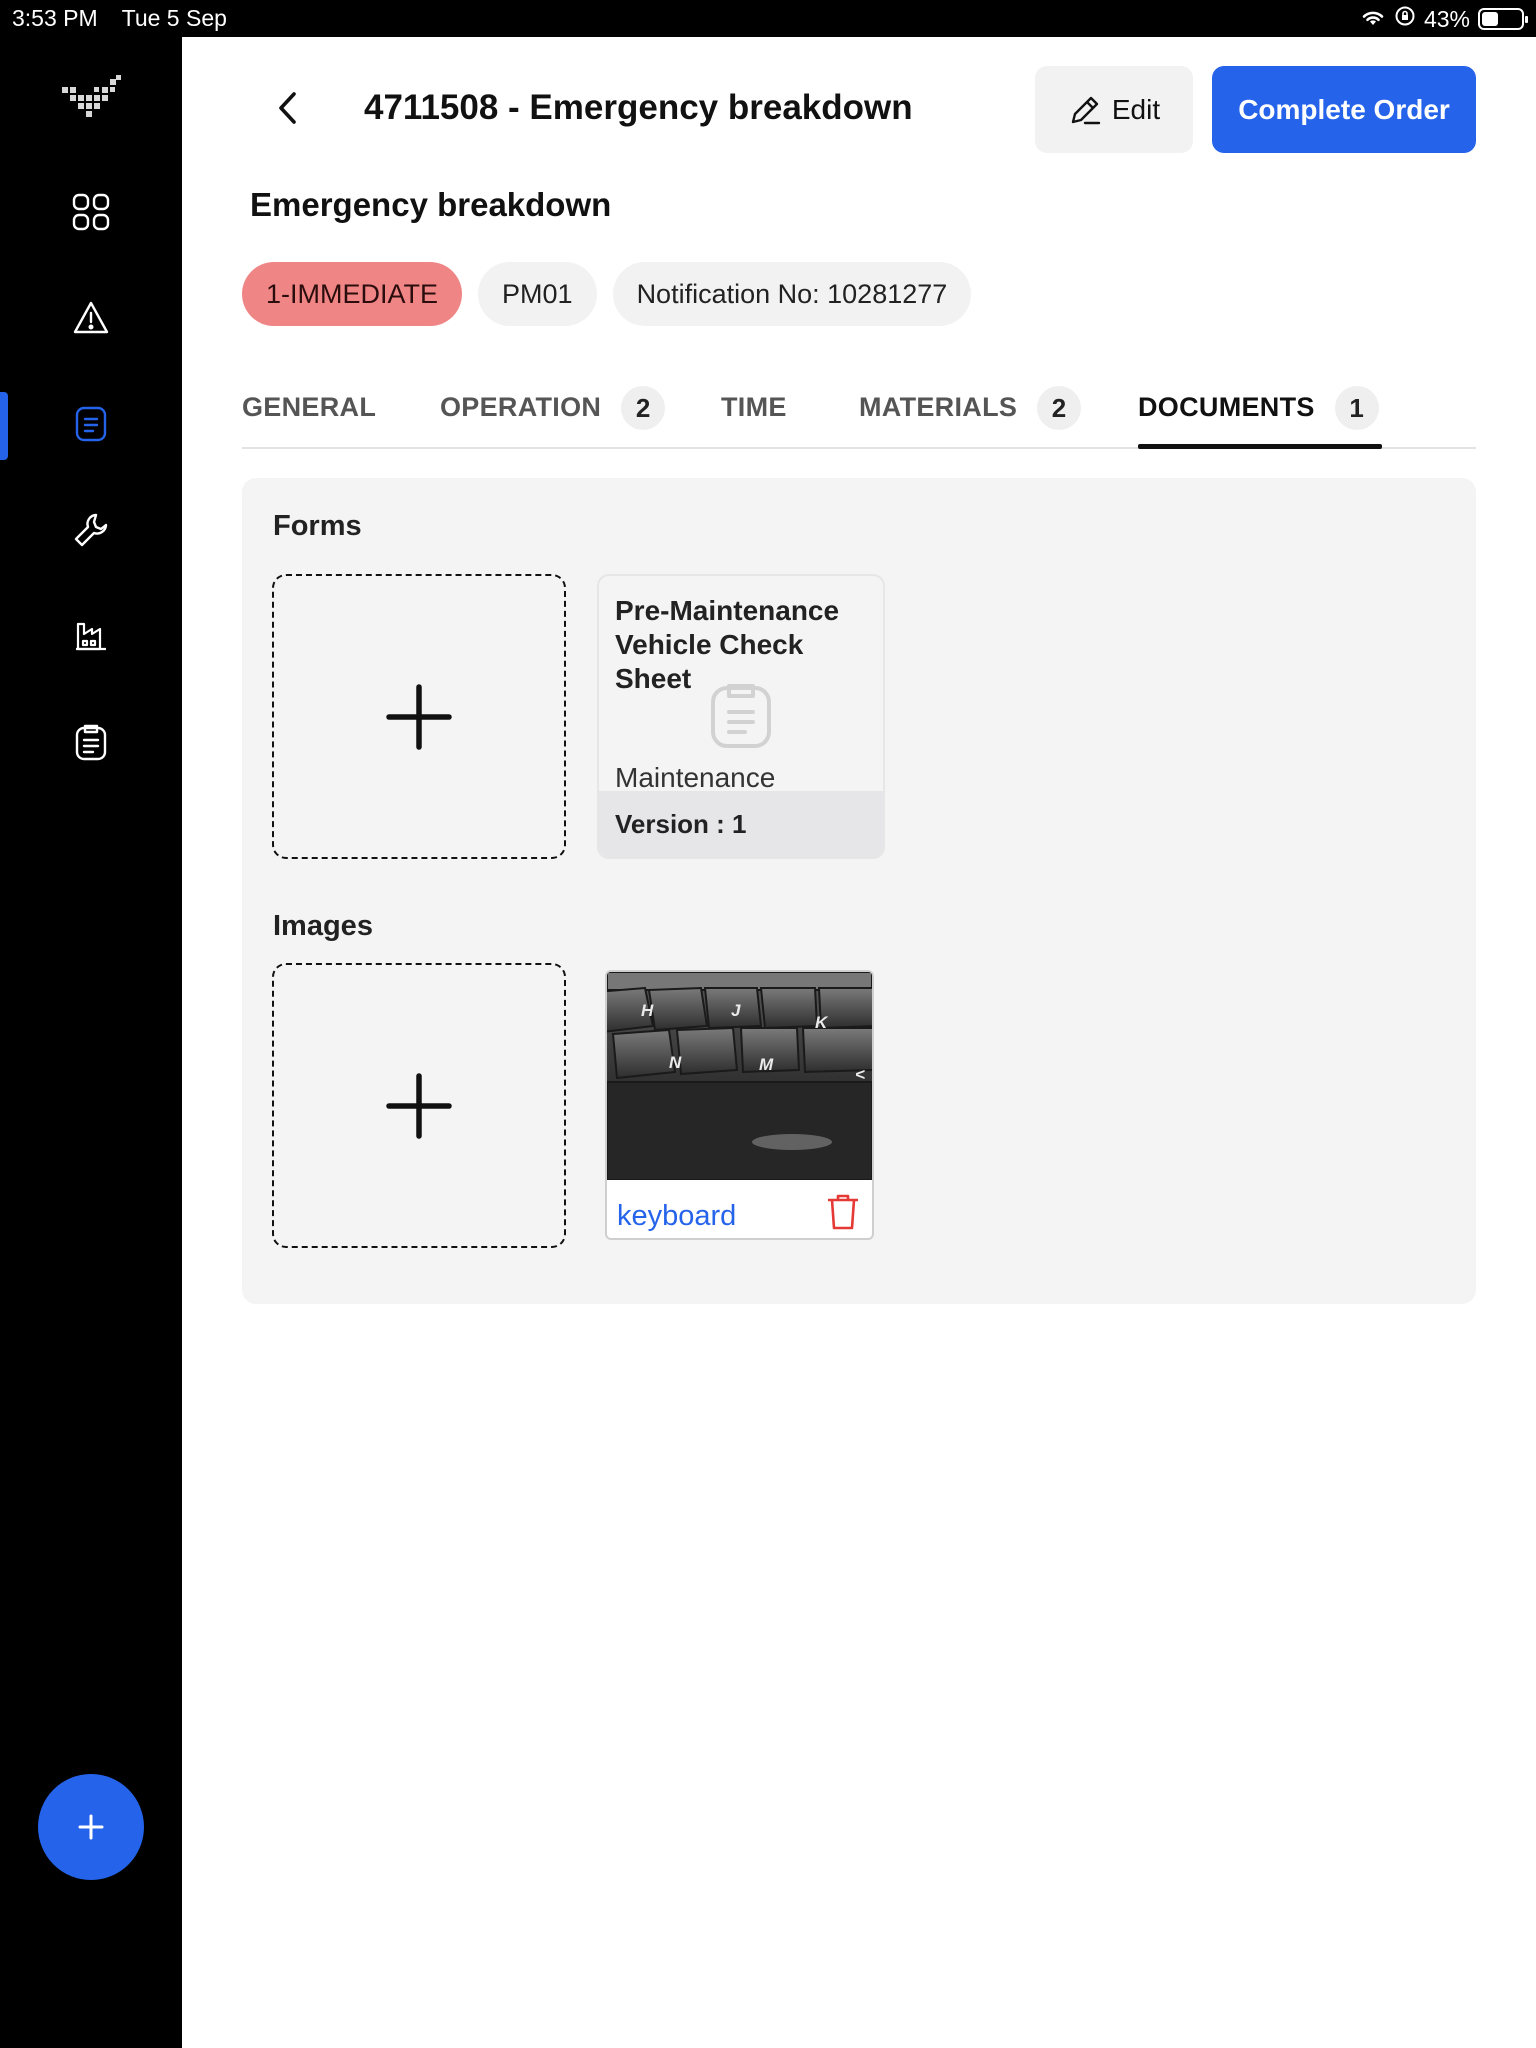 This screenshot has width=1536, height=2048. What do you see at coordinates (736, 1010) in the screenshot?
I see `svg-text: J` at bounding box center [736, 1010].